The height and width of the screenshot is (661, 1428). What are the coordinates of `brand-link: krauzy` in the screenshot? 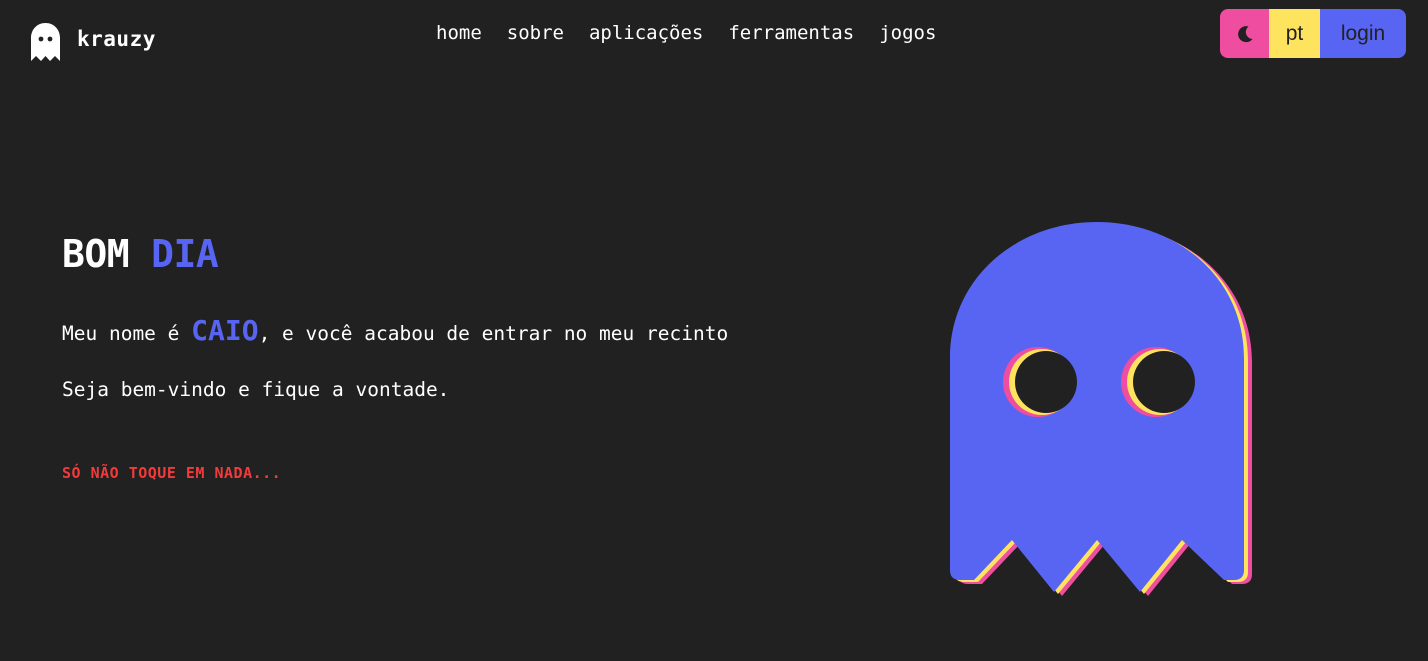 It's located at (93, 42).